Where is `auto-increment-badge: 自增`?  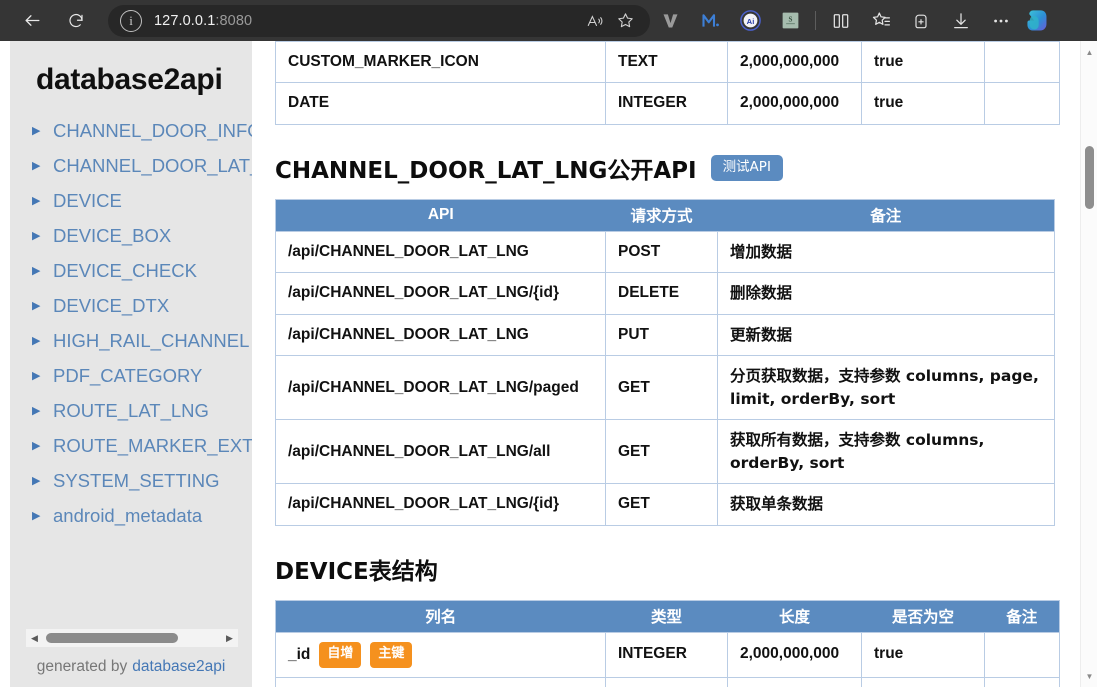
auto-increment-badge: 自增 is located at coordinates (340, 654).